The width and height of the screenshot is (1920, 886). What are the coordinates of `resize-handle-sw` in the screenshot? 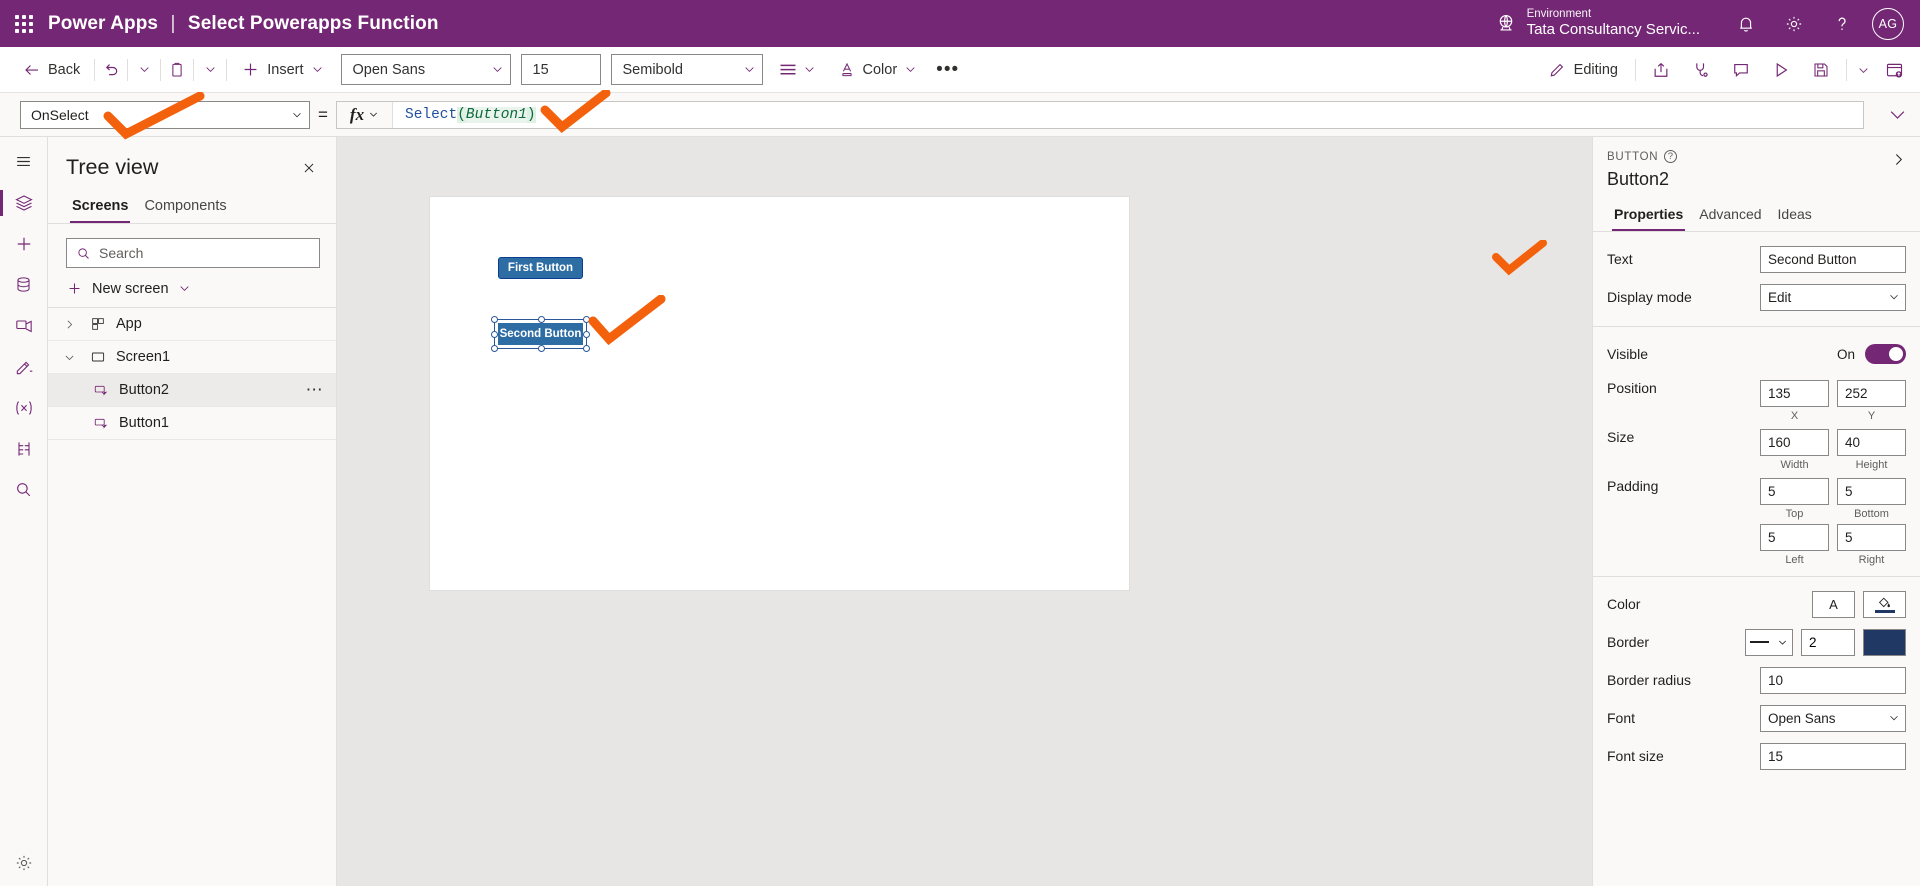 It's located at (494, 348).